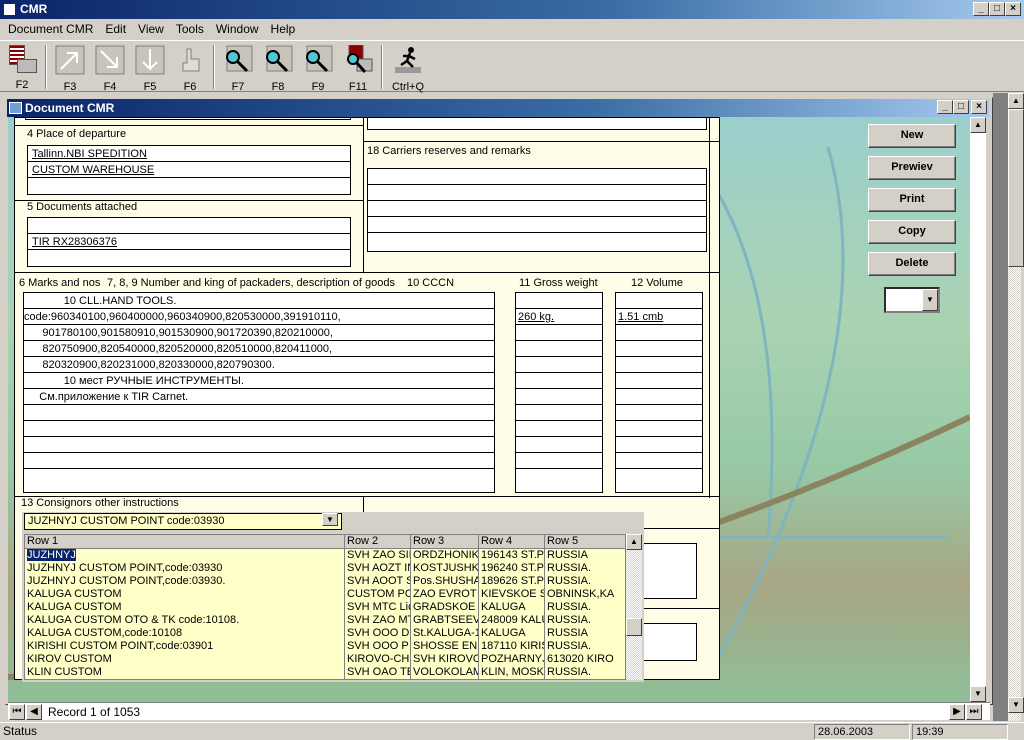 The image size is (1024, 740). Describe the element at coordinates (237, 29) in the screenshot. I see `menu-window: Window` at that location.